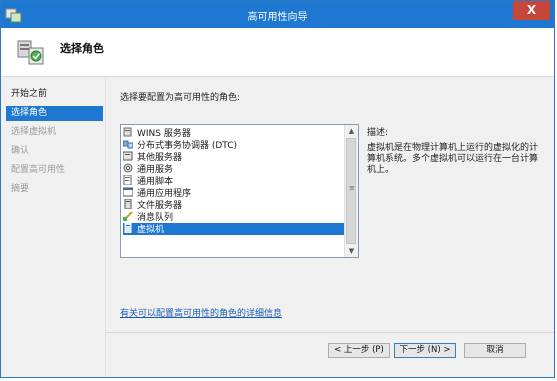 Image resolution: width=557 pixels, height=381 pixels. Describe the element at coordinates (277, 17) in the screenshot. I see `window-title: 高可用性向导` at that location.